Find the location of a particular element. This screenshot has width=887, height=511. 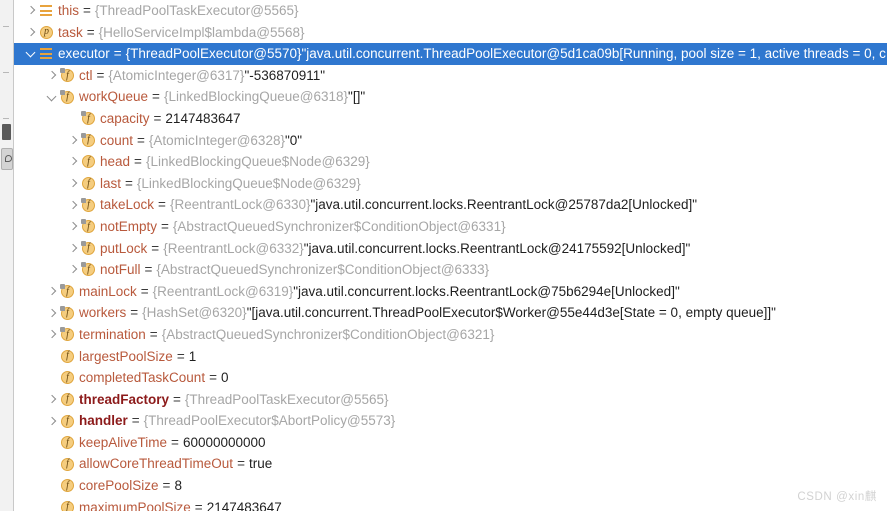

variable-type: {AtomicInteger@6328} is located at coordinates (216, 140).